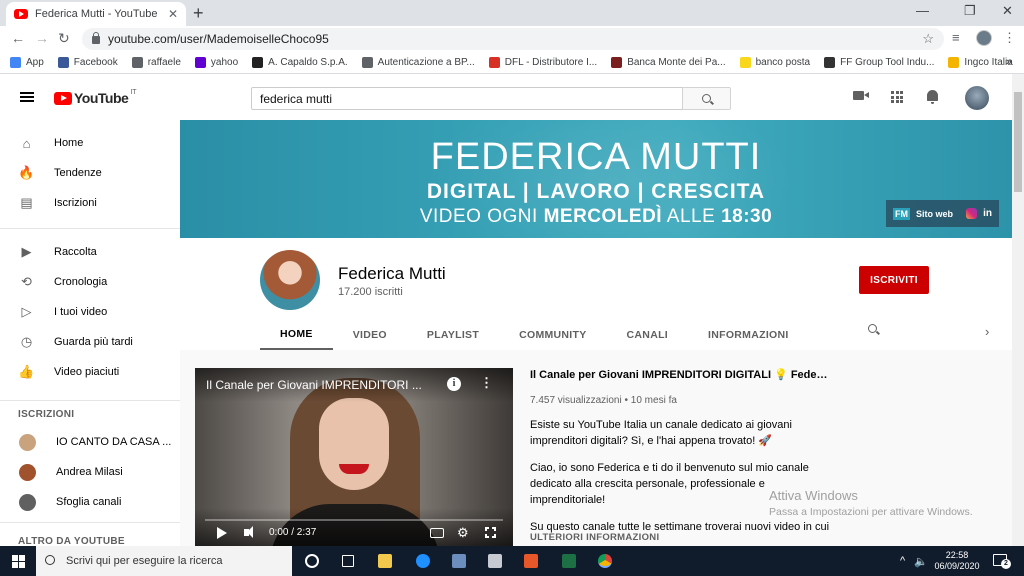 The image size is (1024, 576). I want to click on more-vertical-icon: ⋮, so click(486, 383).